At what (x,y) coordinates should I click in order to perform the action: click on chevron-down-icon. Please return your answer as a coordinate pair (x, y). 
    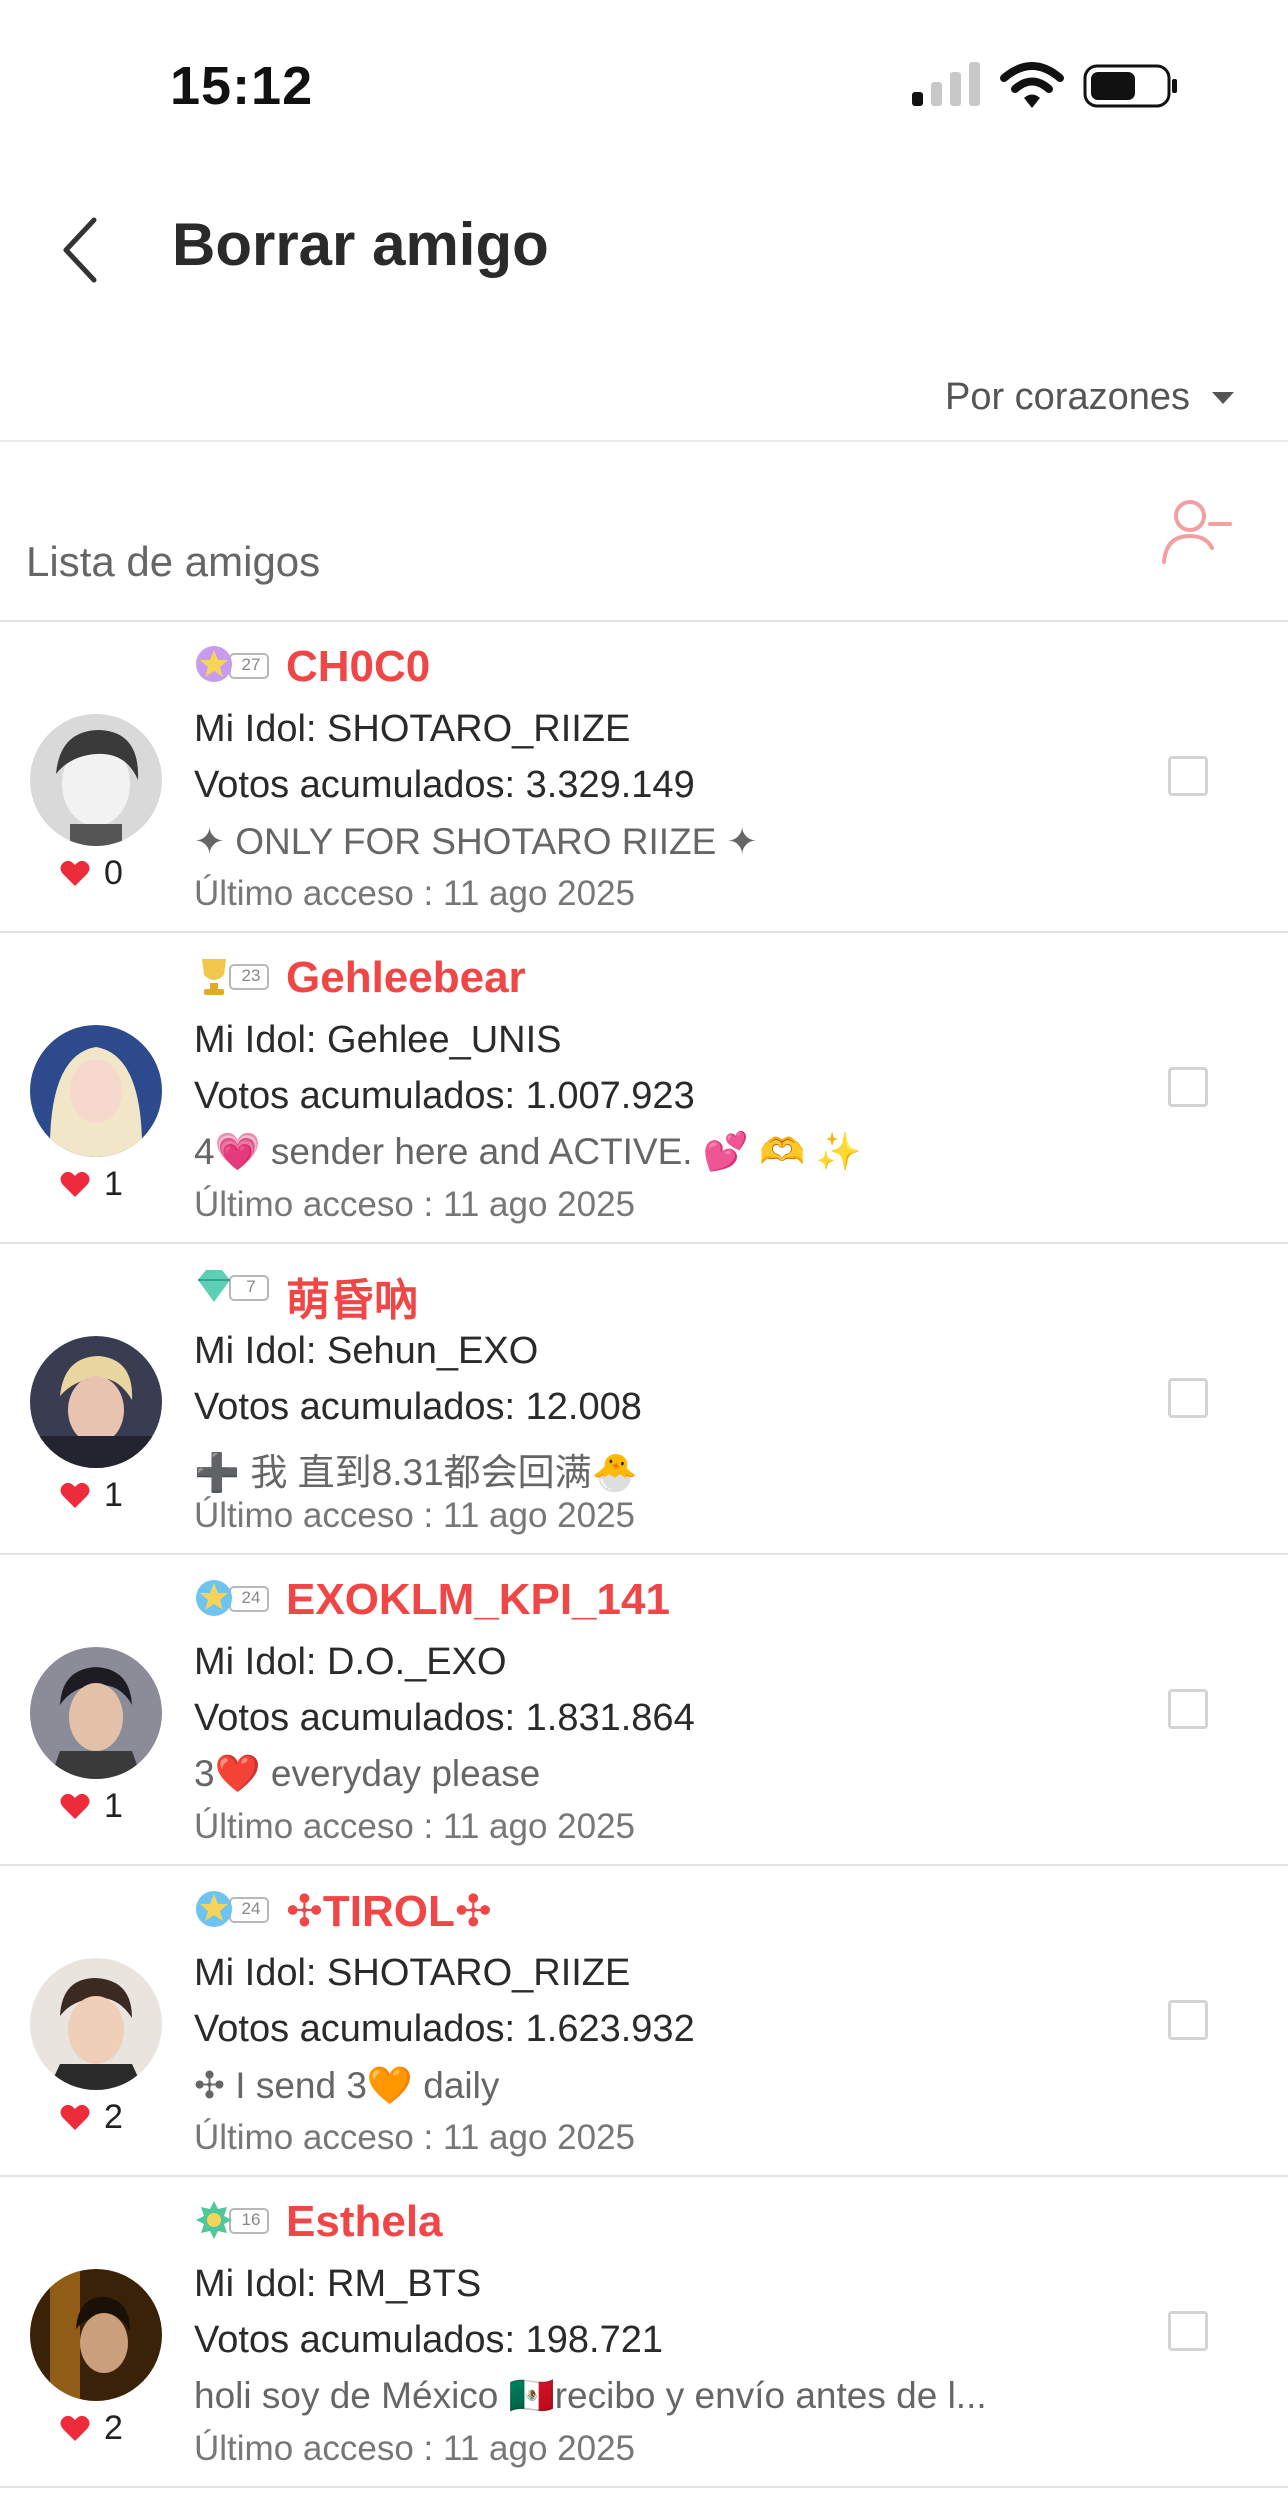
    Looking at the image, I should click on (1223, 397).